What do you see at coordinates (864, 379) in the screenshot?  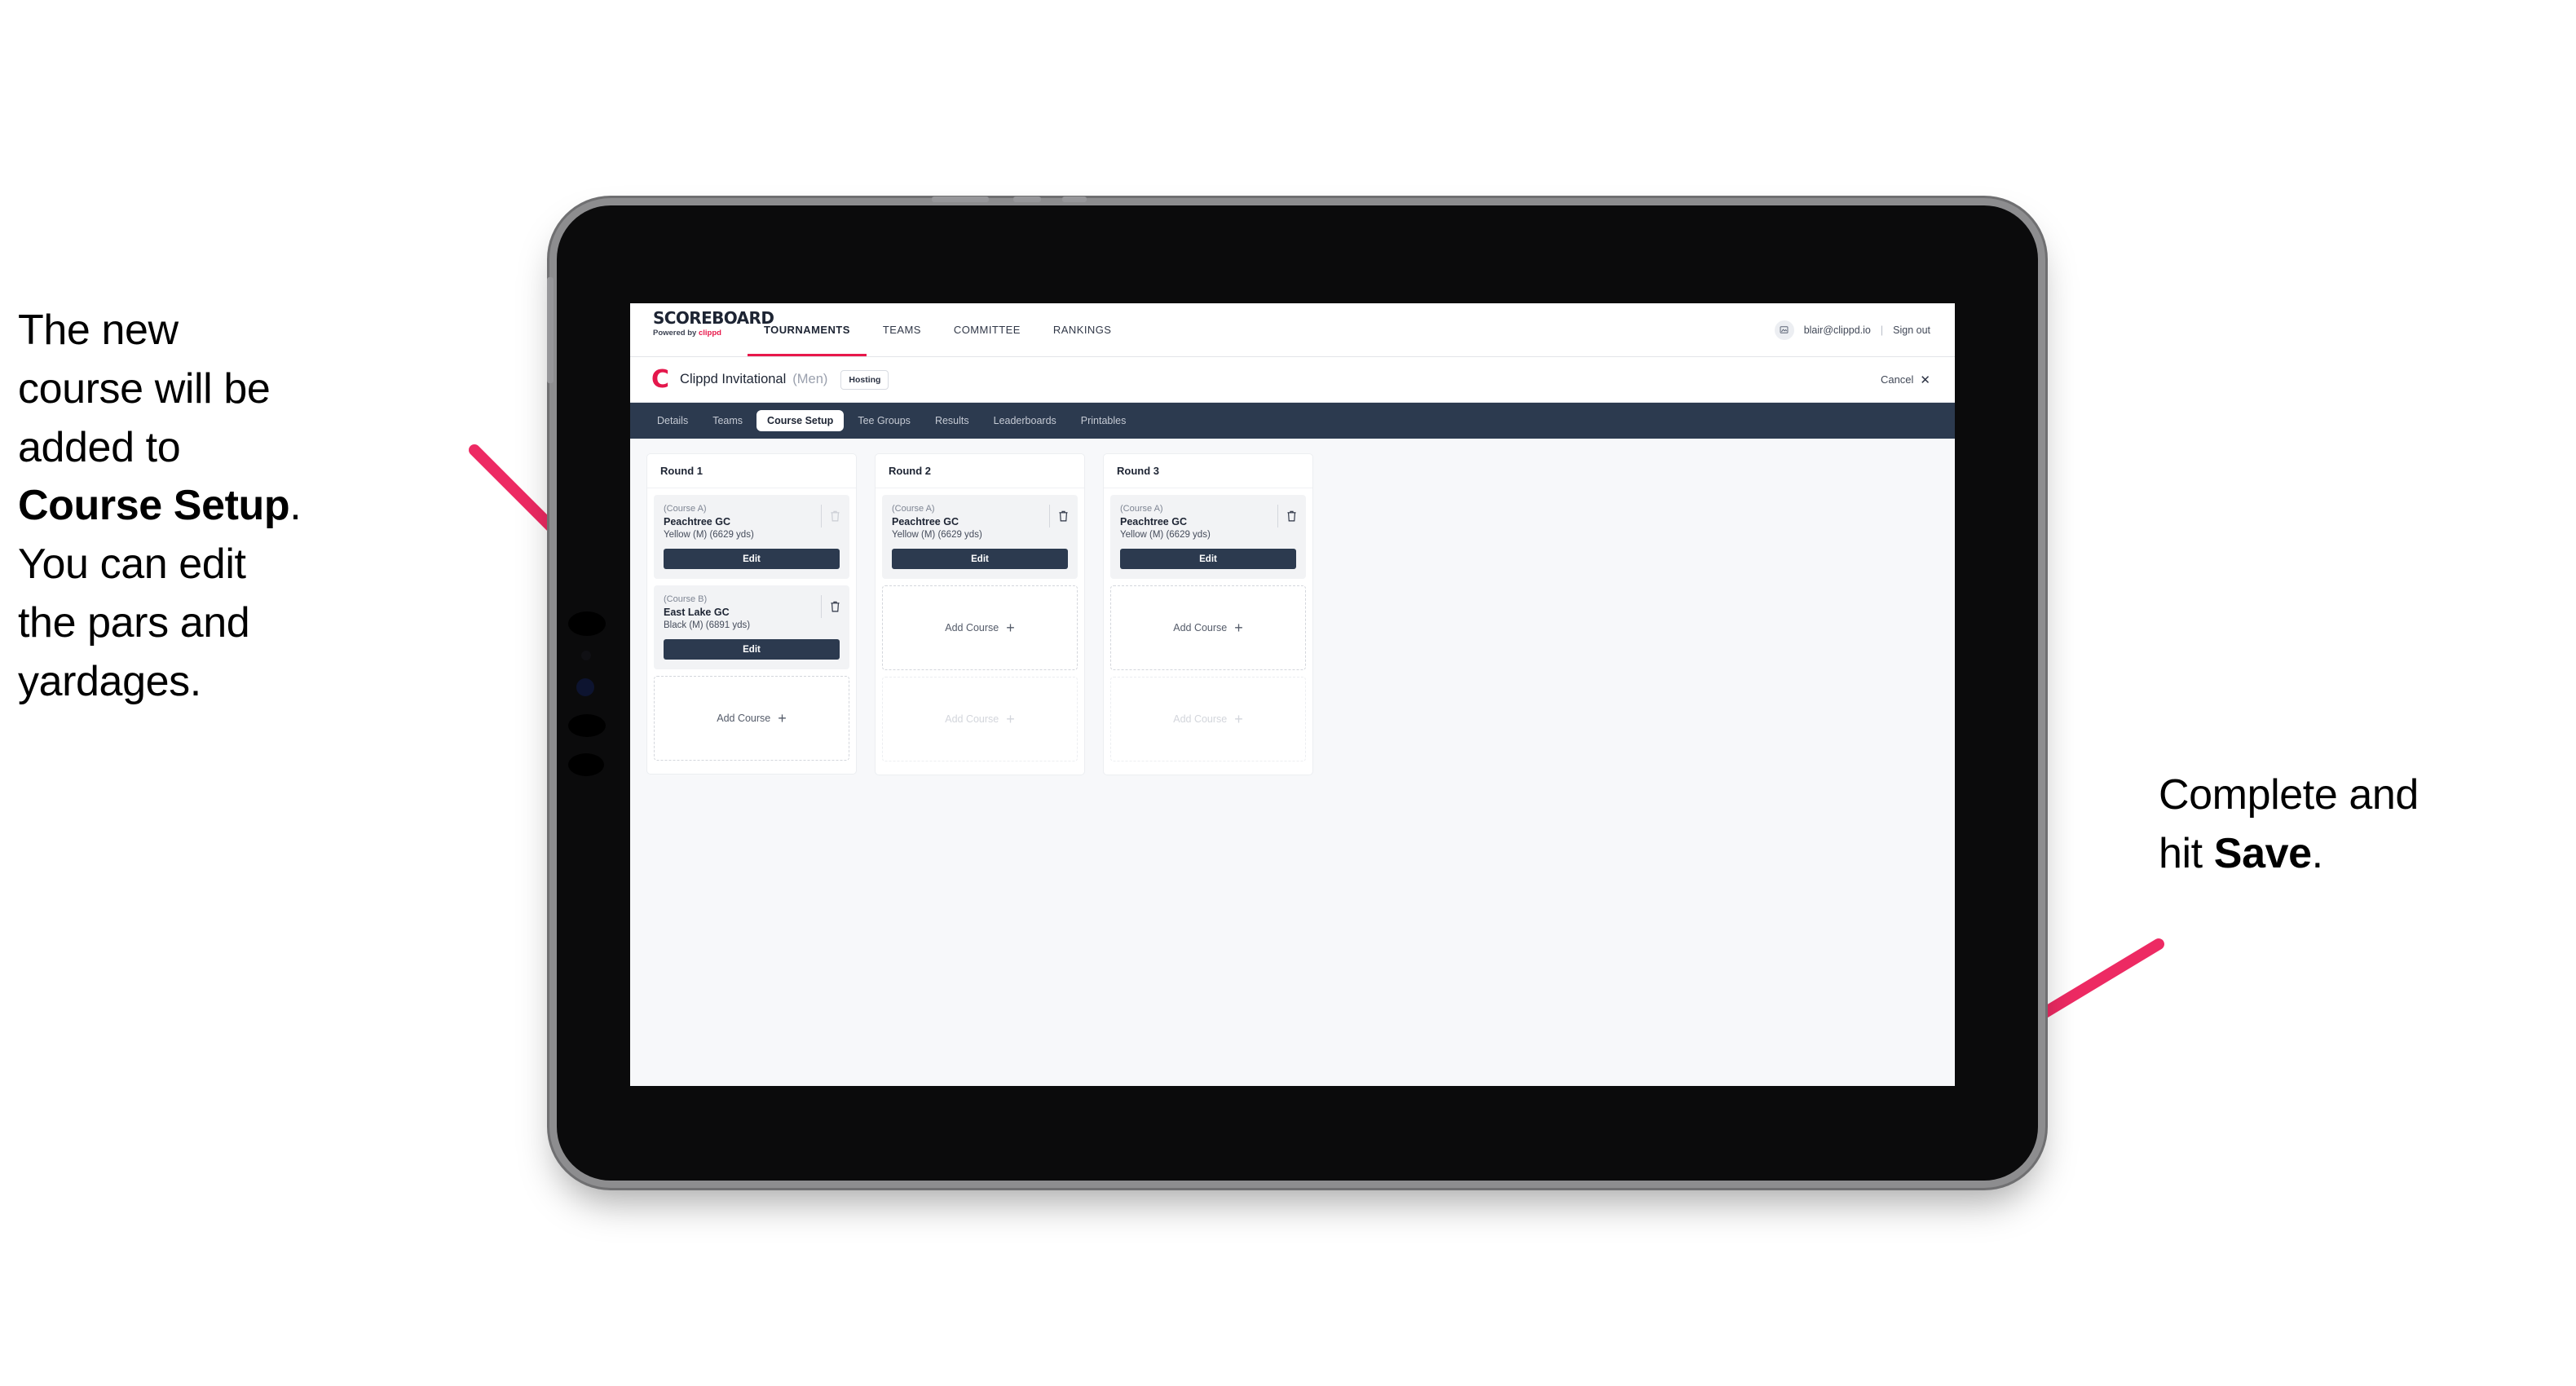 I see `hosting-badge: Hosting` at bounding box center [864, 379].